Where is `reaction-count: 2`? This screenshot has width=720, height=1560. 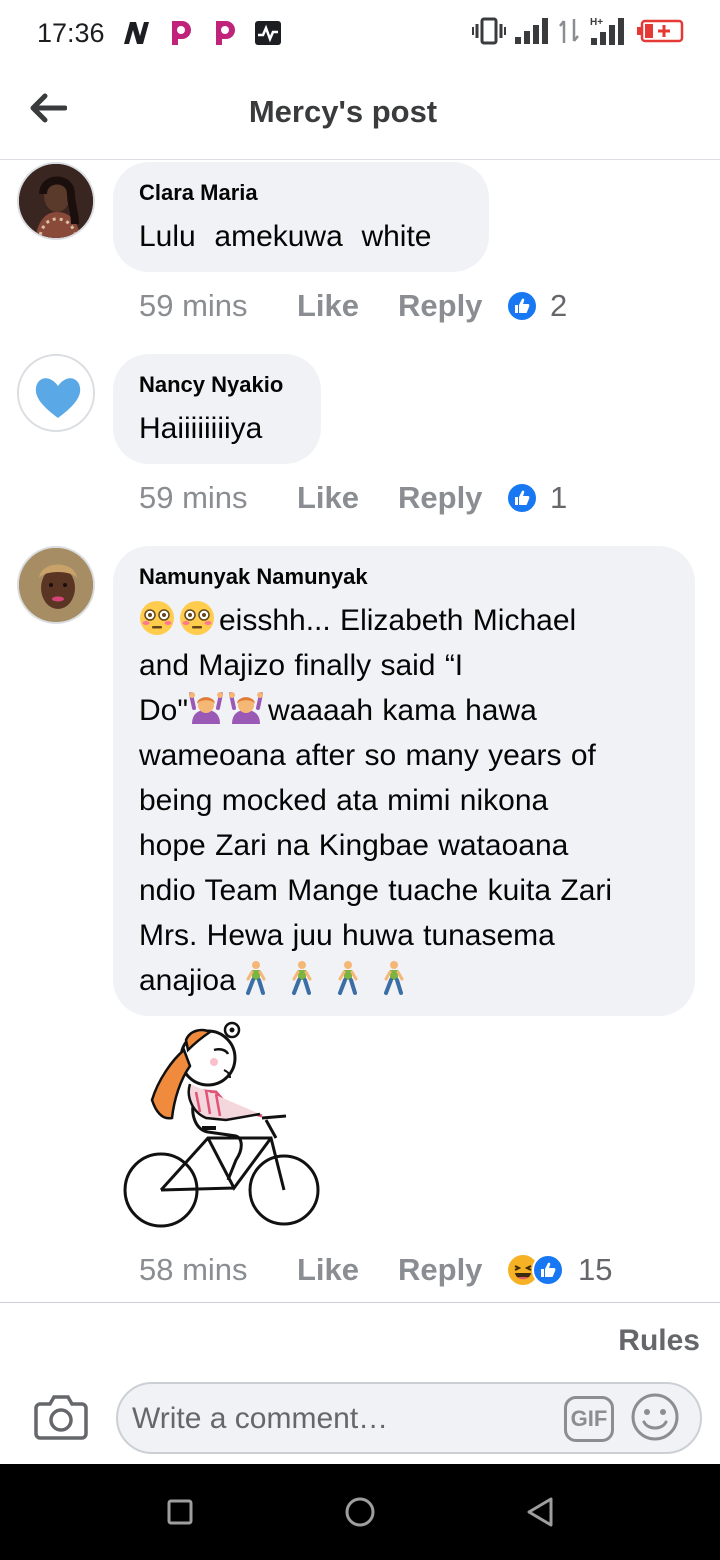 reaction-count: 2 is located at coordinates (559, 305).